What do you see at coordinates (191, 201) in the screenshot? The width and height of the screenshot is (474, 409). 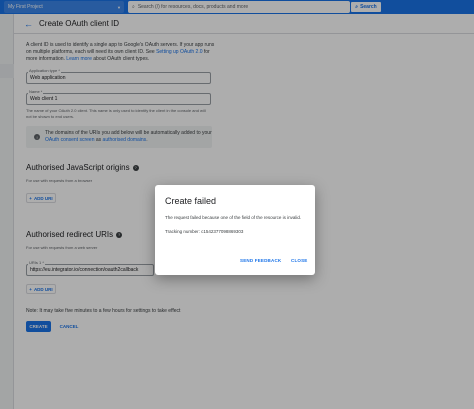 I see `dialog-title: Create failed` at bounding box center [191, 201].